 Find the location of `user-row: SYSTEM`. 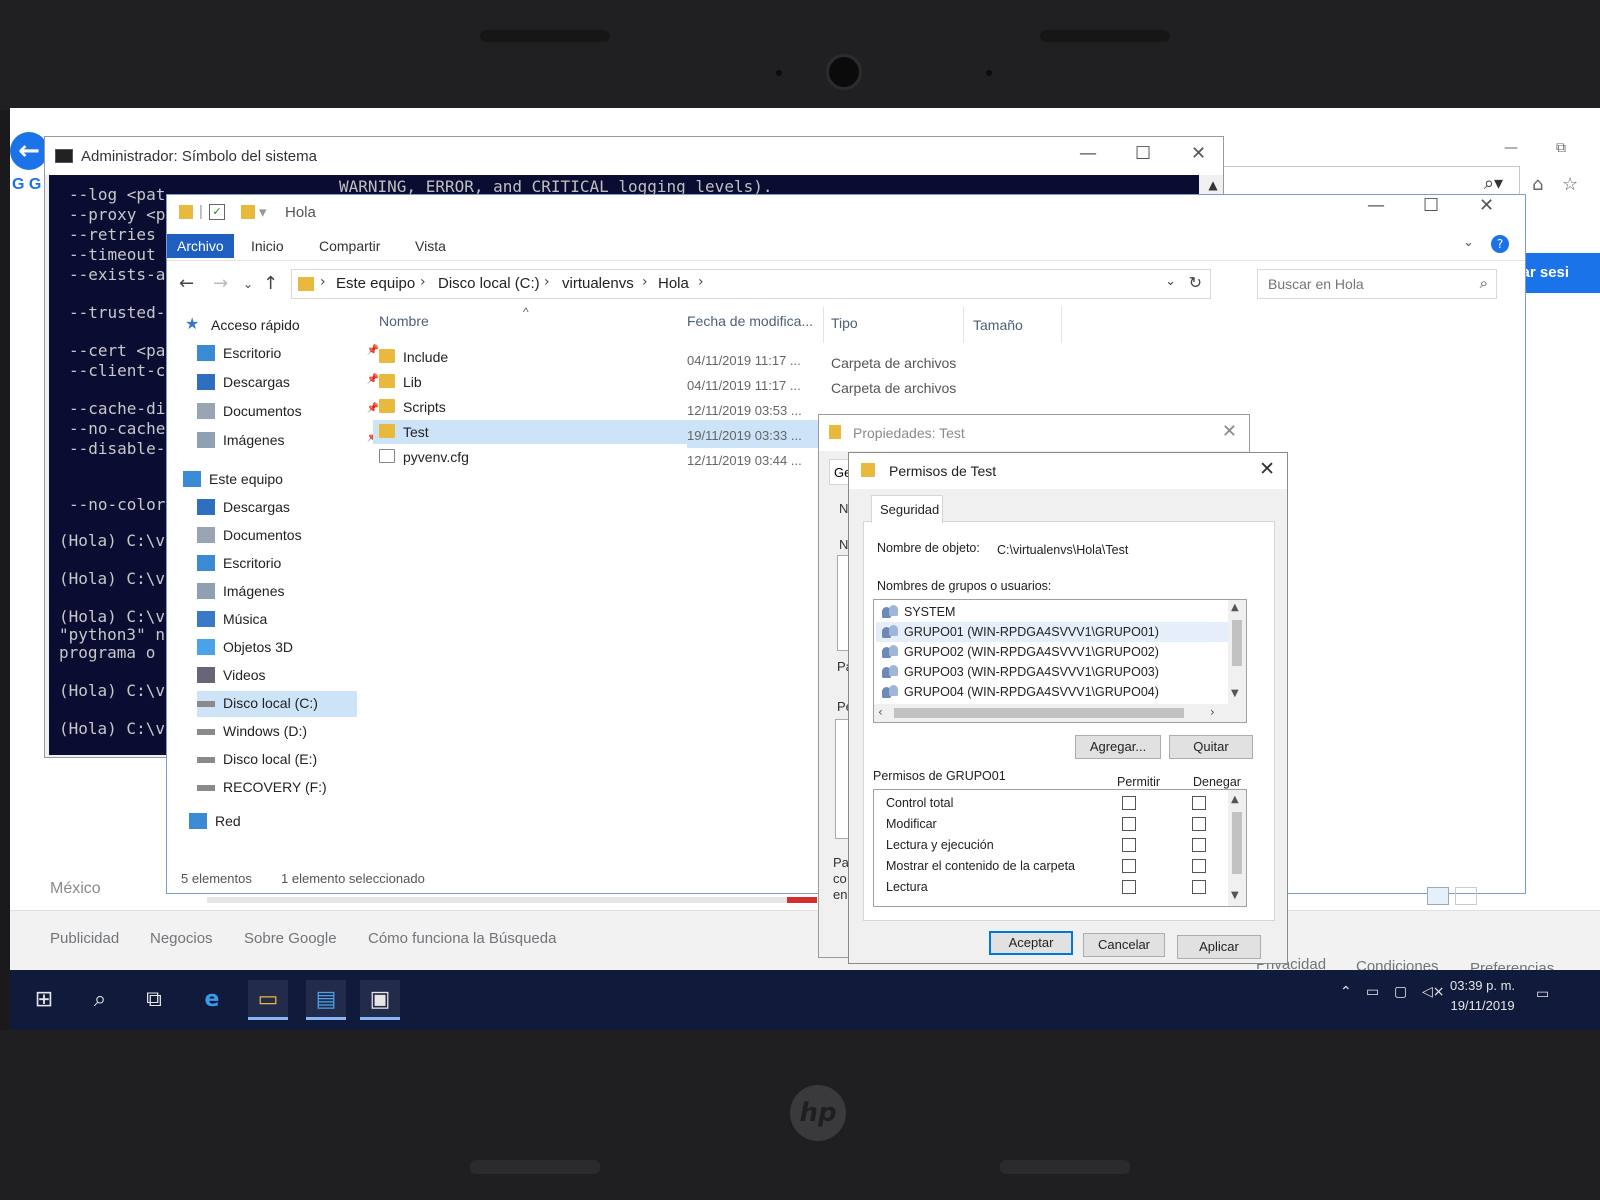

user-row: SYSTEM is located at coordinates (1052, 612).